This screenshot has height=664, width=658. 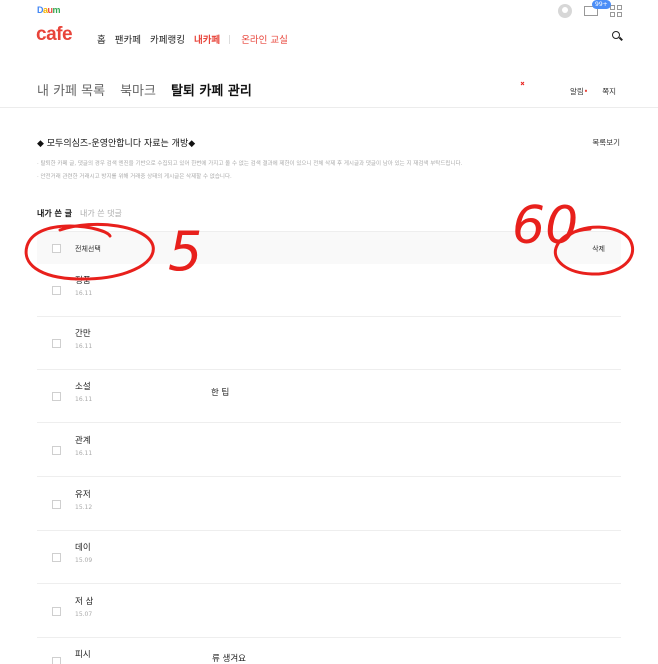 What do you see at coordinates (593, 91) in the screenshot?
I see `tab-right-links: 알림• 쪽지` at bounding box center [593, 91].